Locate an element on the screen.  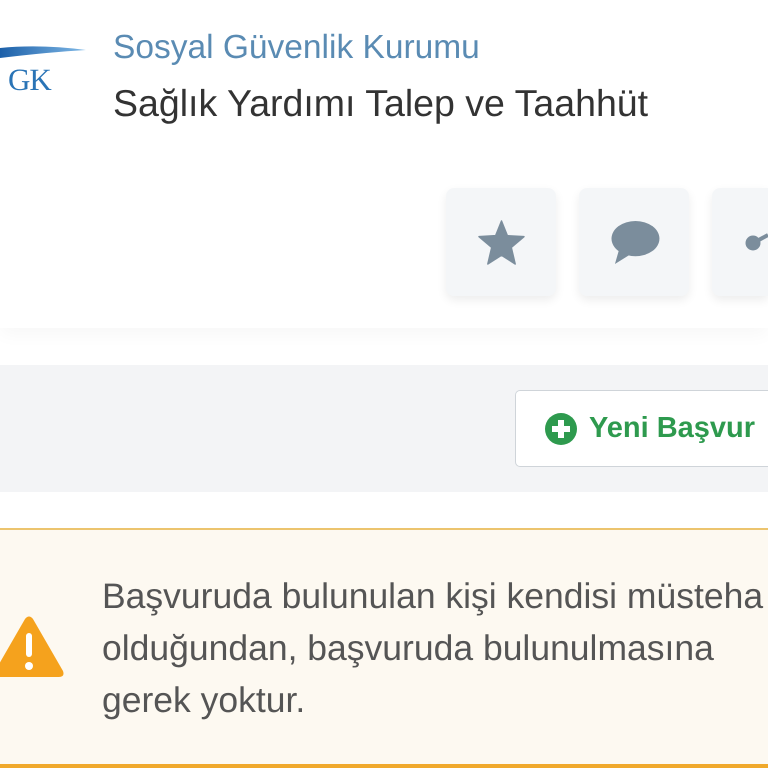
new-application-button: Yeni Başvur is located at coordinates (641, 428).